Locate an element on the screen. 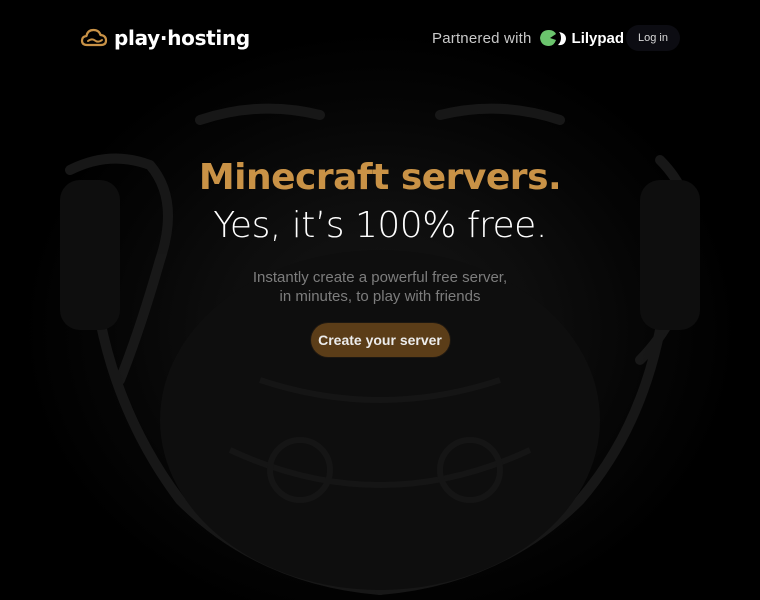 The image size is (760, 600). lilypad-leaf-icon is located at coordinates (552, 38).